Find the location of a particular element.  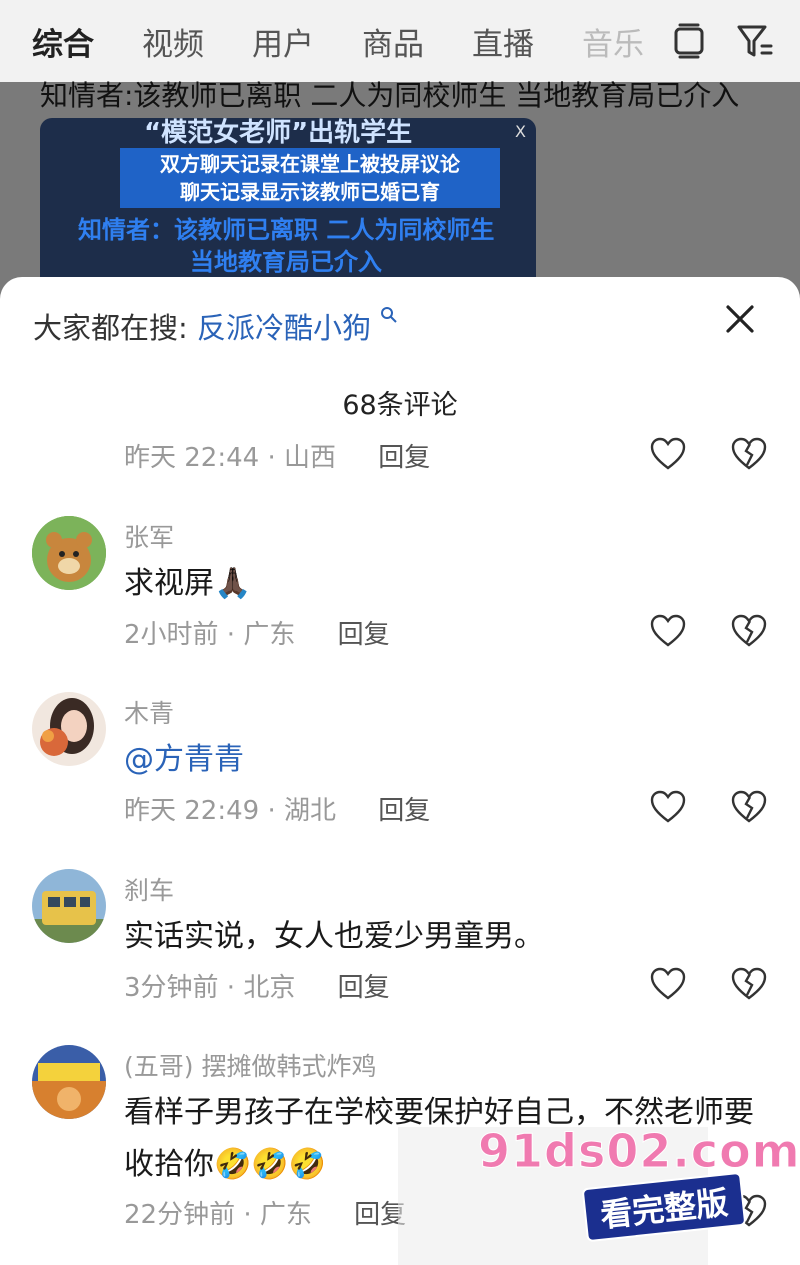

tab-users: 用户 is located at coordinates (283, 41).